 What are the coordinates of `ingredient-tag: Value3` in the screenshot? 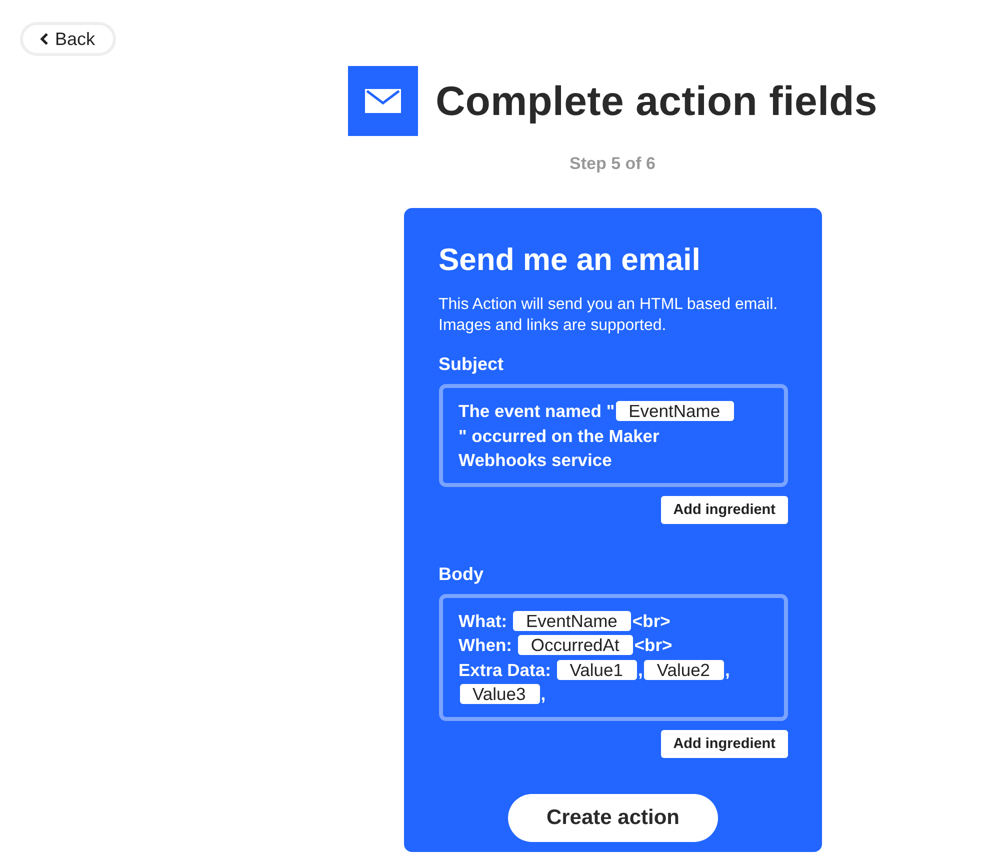 It's located at (500, 694).